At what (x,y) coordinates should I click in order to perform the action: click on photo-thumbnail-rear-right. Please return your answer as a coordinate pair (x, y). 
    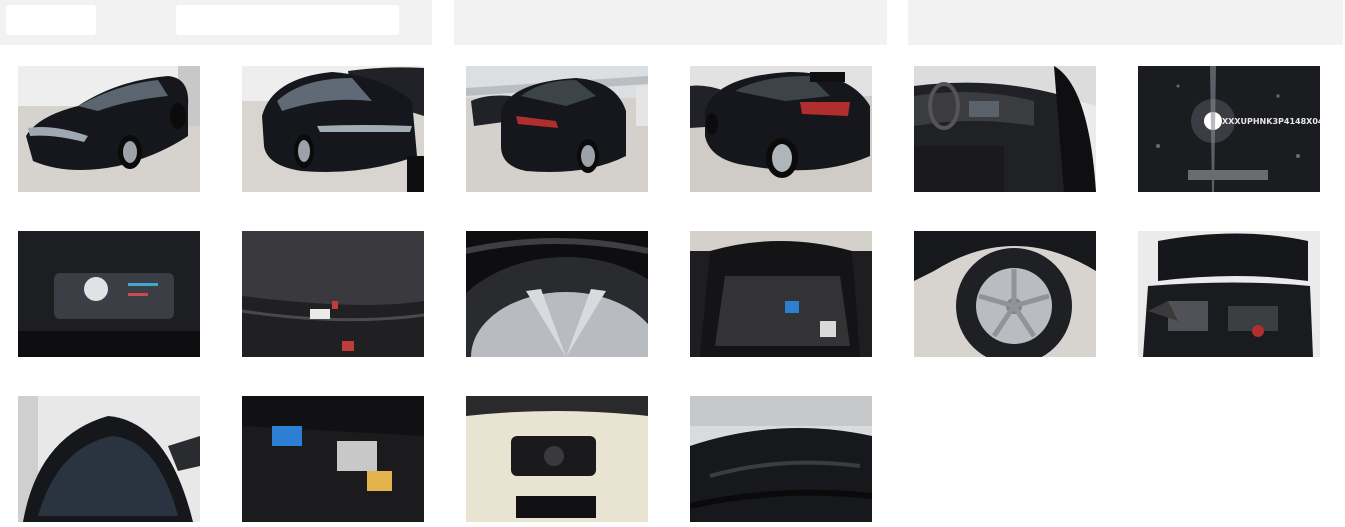
    Looking at the image, I should click on (781, 129).